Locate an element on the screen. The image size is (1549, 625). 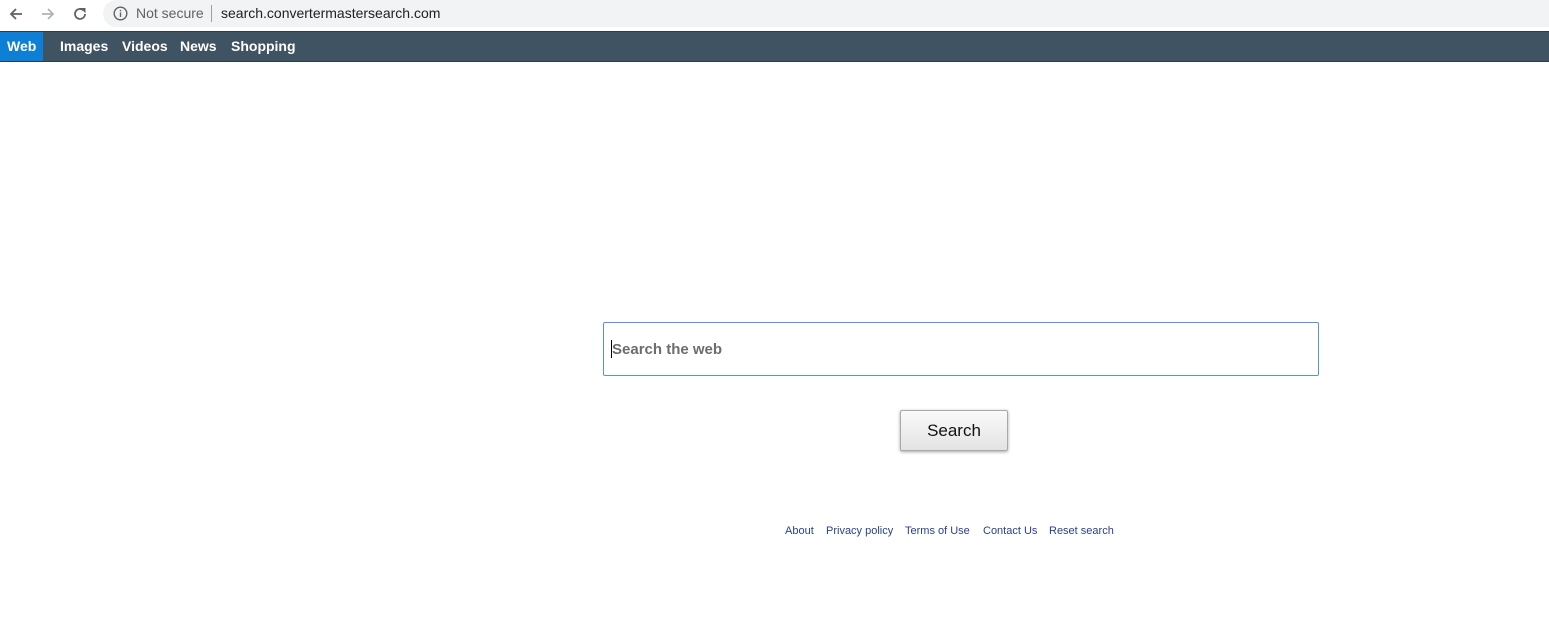
reload-button is located at coordinates (80, 14).